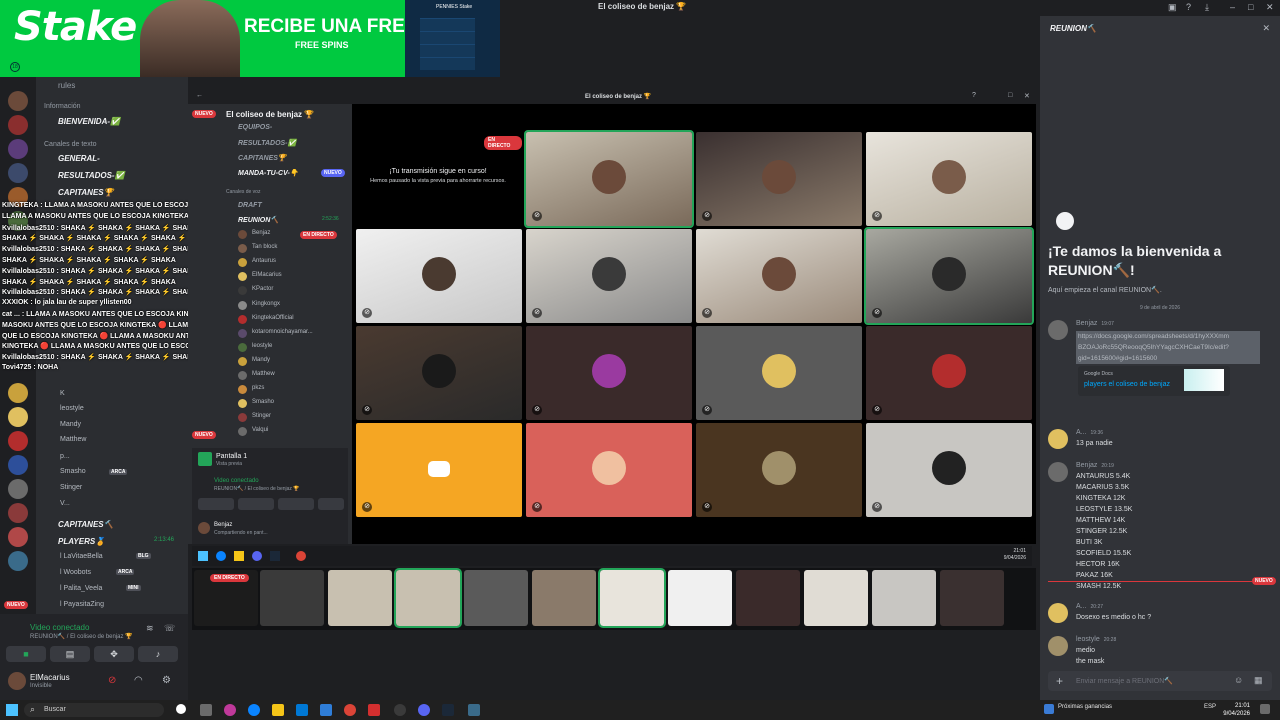 The width and height of the screenshot is (1280, 720). Describe the element at coordinates (256, 504) in the screenshot. I see `share-button` at that location.